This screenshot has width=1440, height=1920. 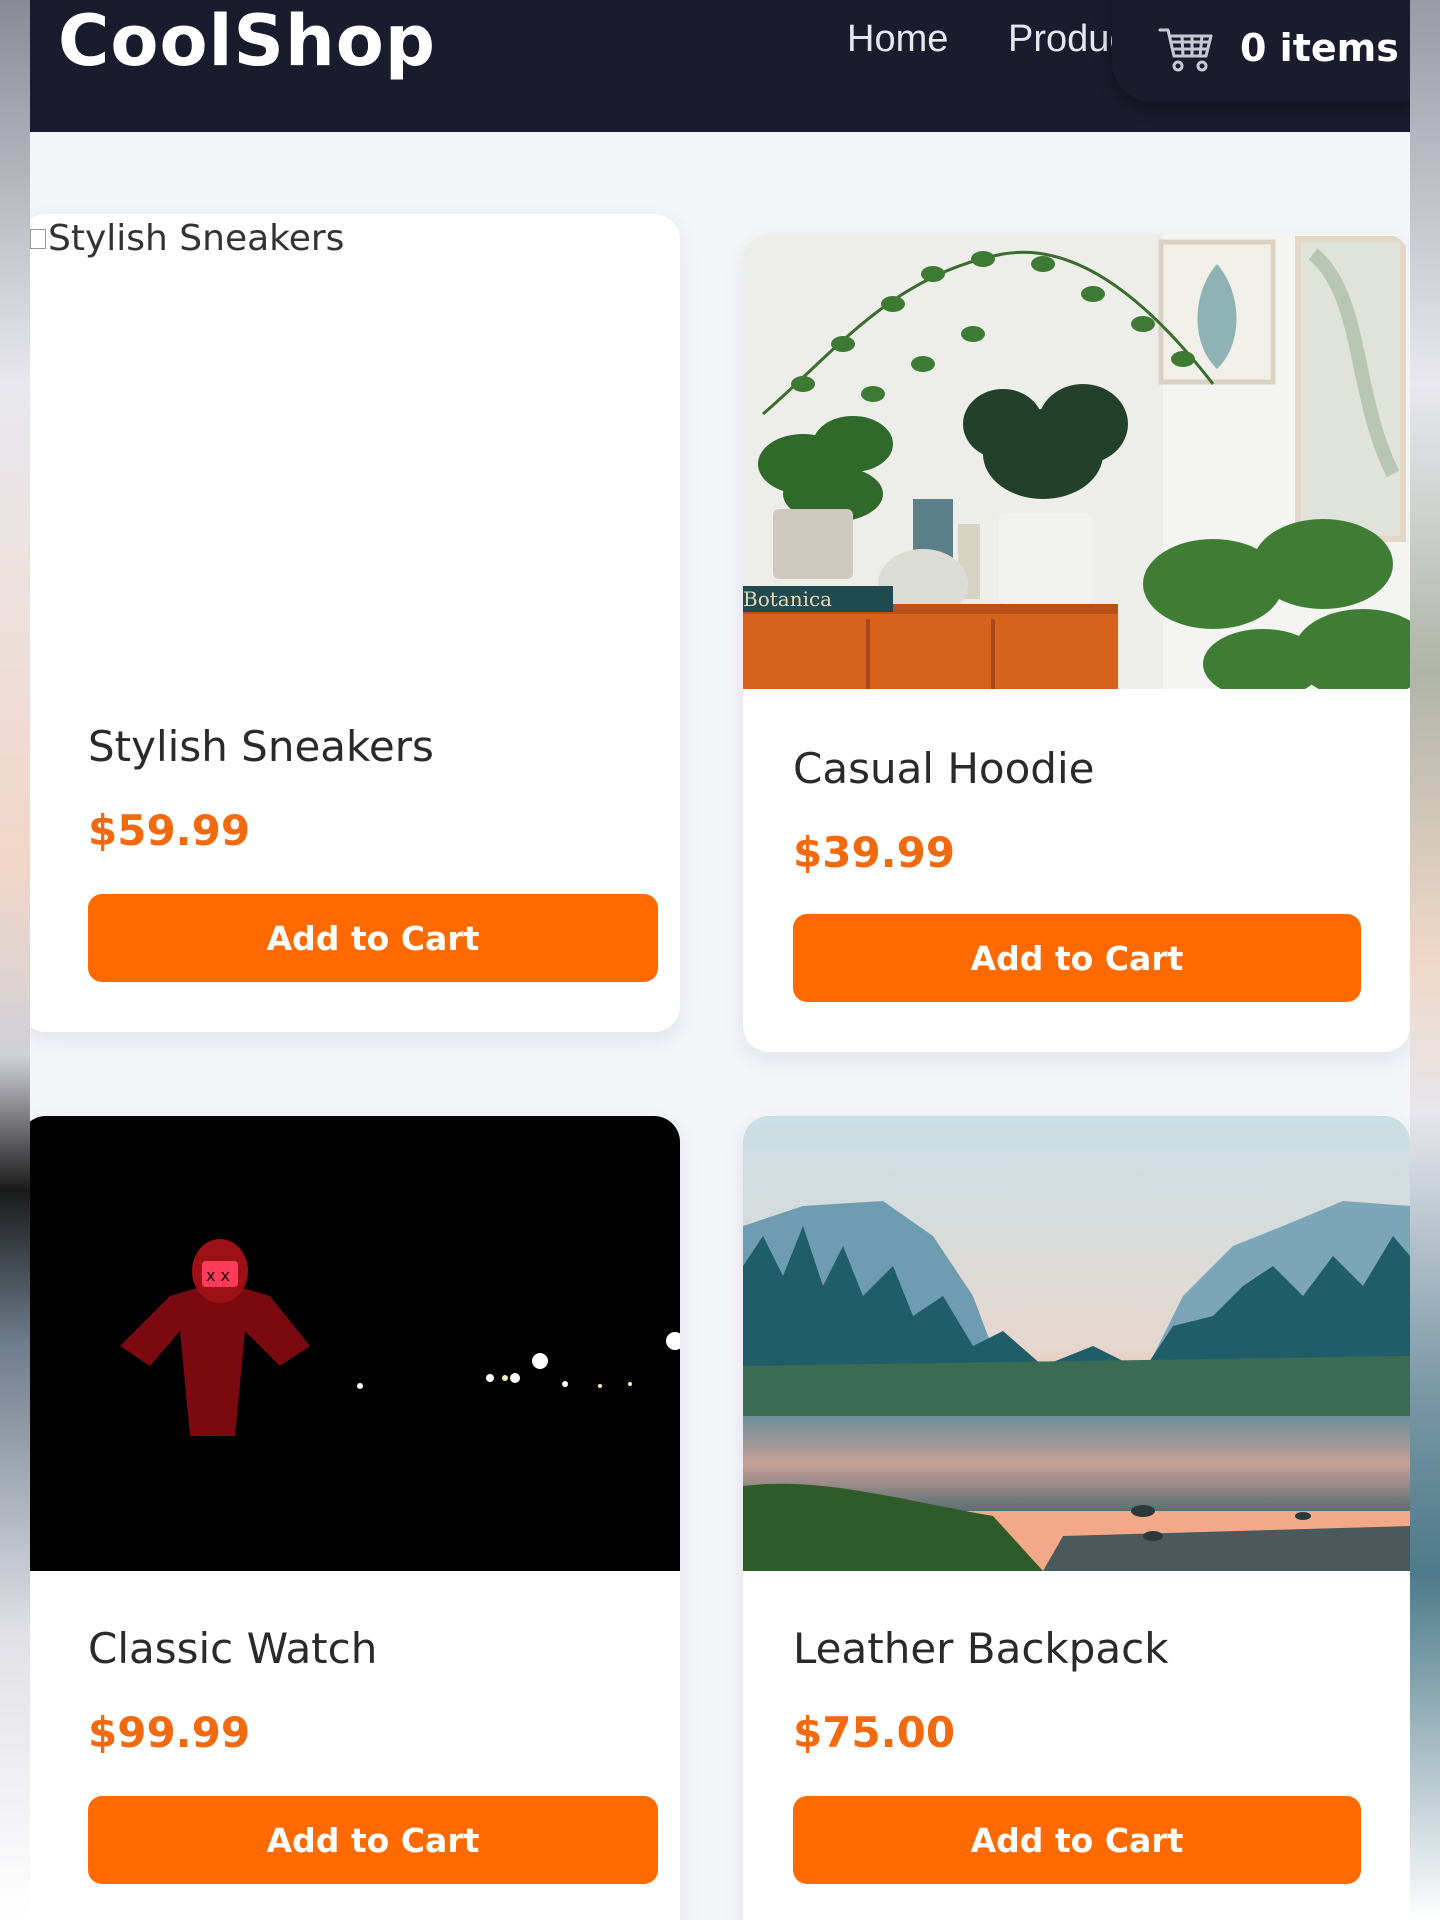 I want to click on product-image-broken: Stylish Sneakers, so click(x=355, y=441).